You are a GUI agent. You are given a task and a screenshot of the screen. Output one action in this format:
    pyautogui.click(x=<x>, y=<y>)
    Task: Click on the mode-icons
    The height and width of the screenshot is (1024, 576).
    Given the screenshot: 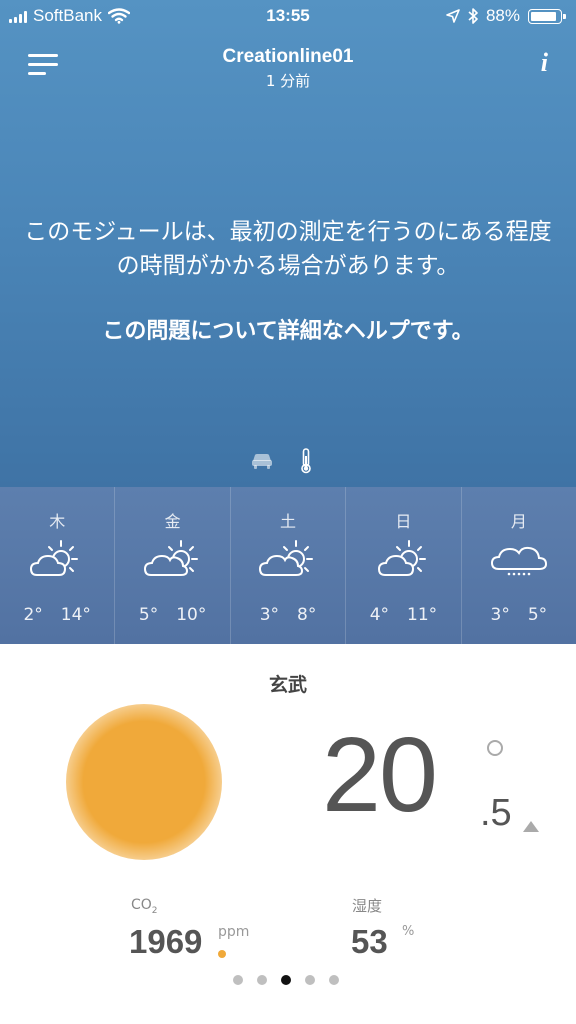 What is the action you would take?
    pyautogui.click(x=281, y=461)
    